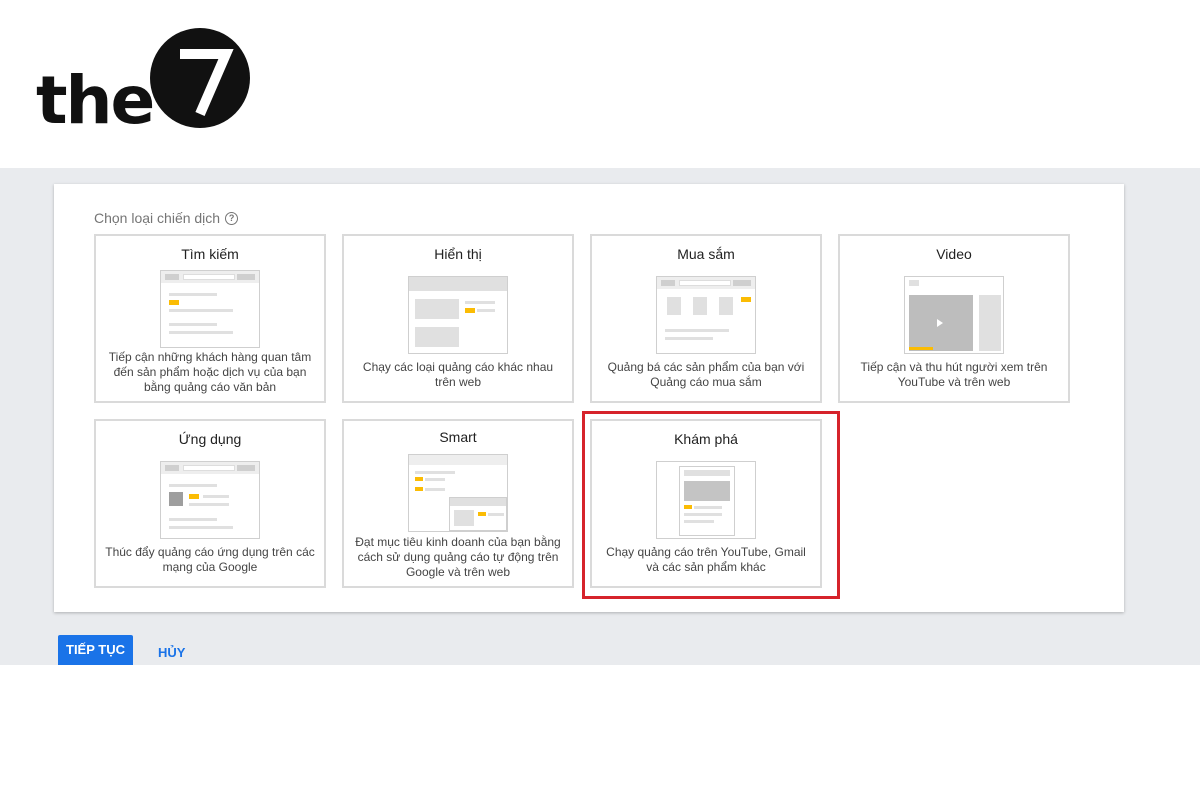  I want to click on tile-title: Tìm kiếm, so click(210, 254).